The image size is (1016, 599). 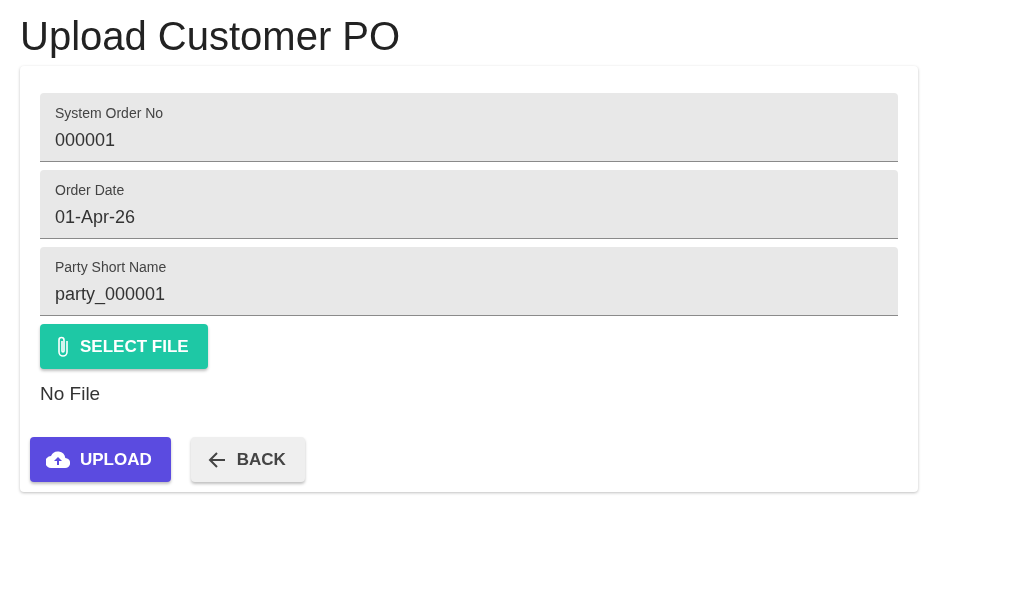 I want to click on text-field: Party Short Name party_000001, so click(x=469, y=281).